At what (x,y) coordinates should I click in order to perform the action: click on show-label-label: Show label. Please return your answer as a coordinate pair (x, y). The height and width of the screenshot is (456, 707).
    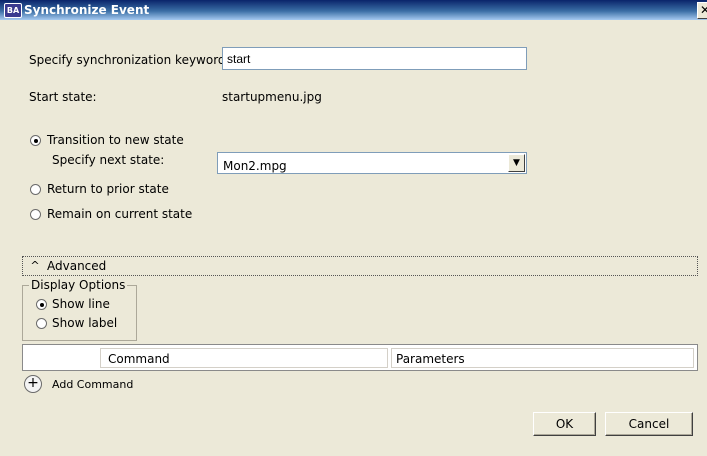
    Looking at the image, I should click on (85, 323).